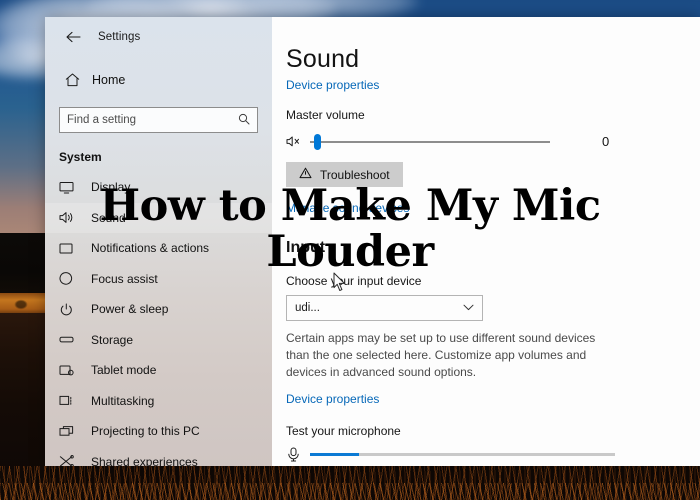 The height and width of the screenshot is (500, 700). What do you see at coordinates (305, 174) in the screenshot?
I see `warning-triangle-icon` at bounding box center [305, 174].